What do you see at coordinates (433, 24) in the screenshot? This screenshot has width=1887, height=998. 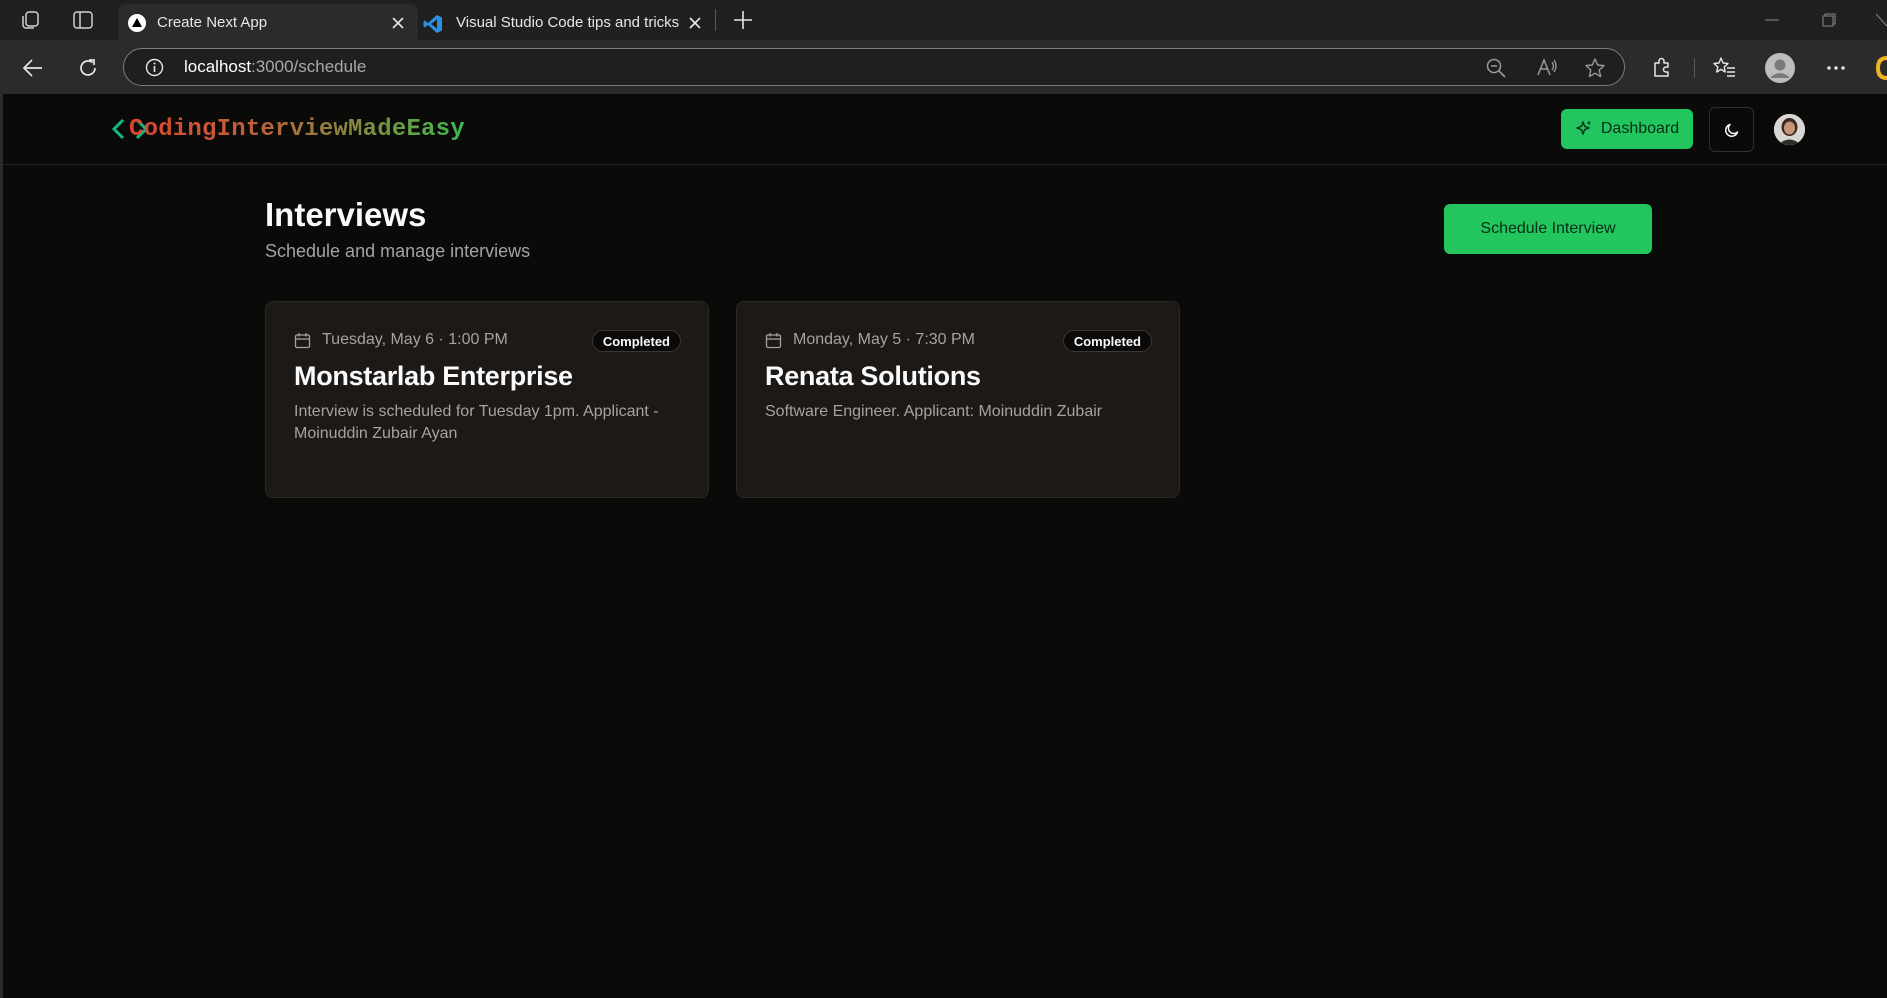 I see `vscode-favicon-icon` at bounding box center [433, 24].